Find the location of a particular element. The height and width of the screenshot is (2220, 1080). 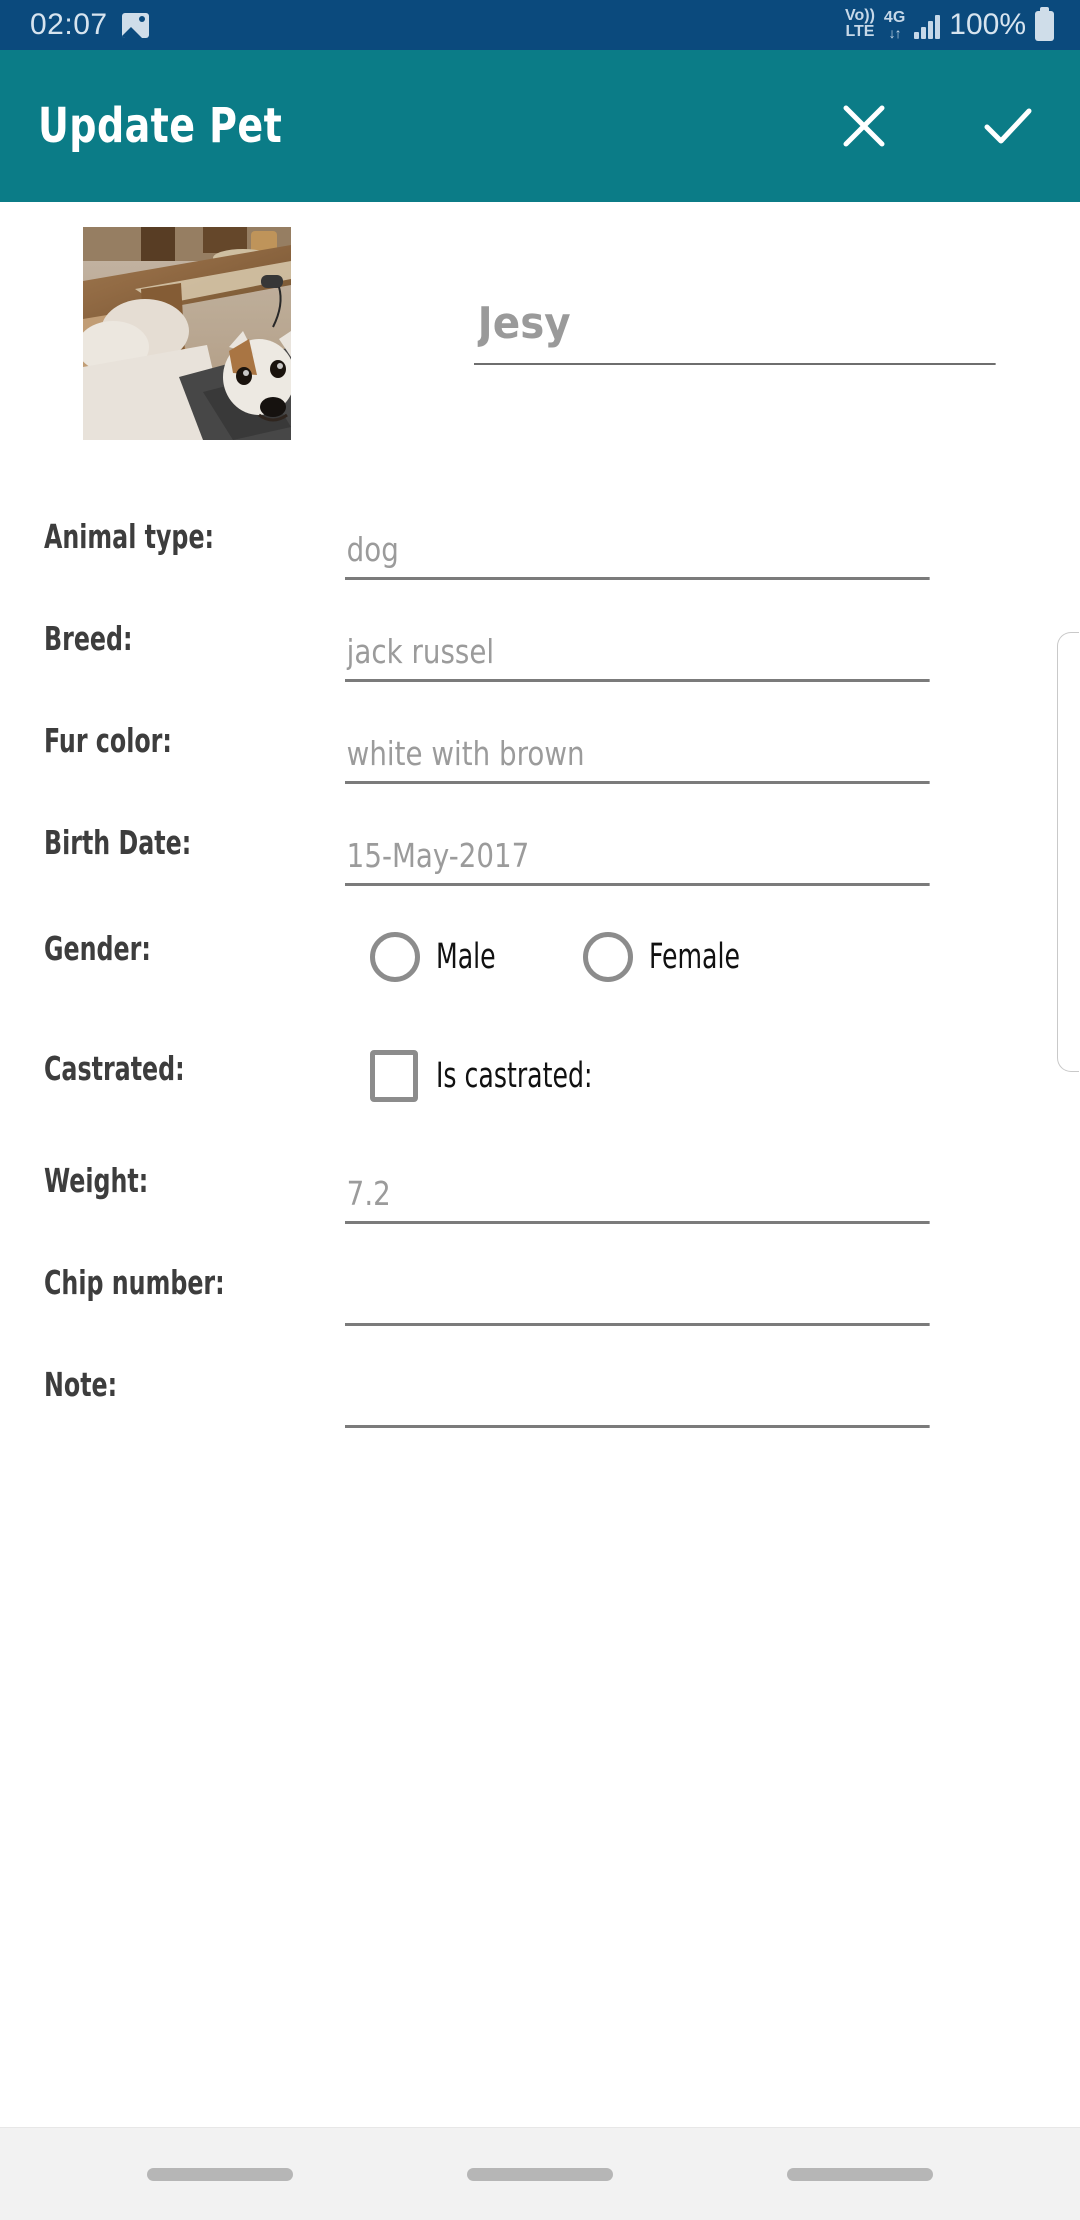

check-icon is located at coordinates (1008, 126).